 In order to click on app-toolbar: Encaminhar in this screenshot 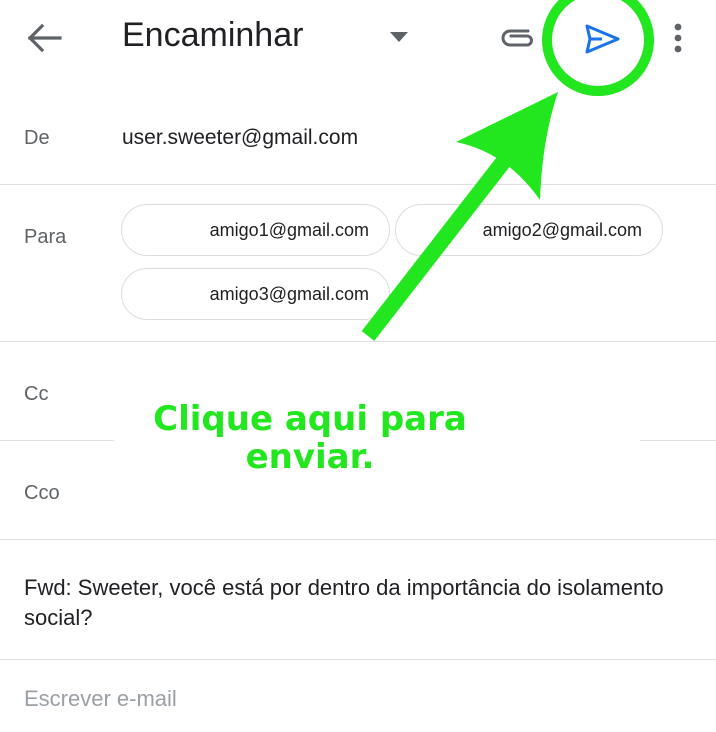, I will do `click(358, 40)`.